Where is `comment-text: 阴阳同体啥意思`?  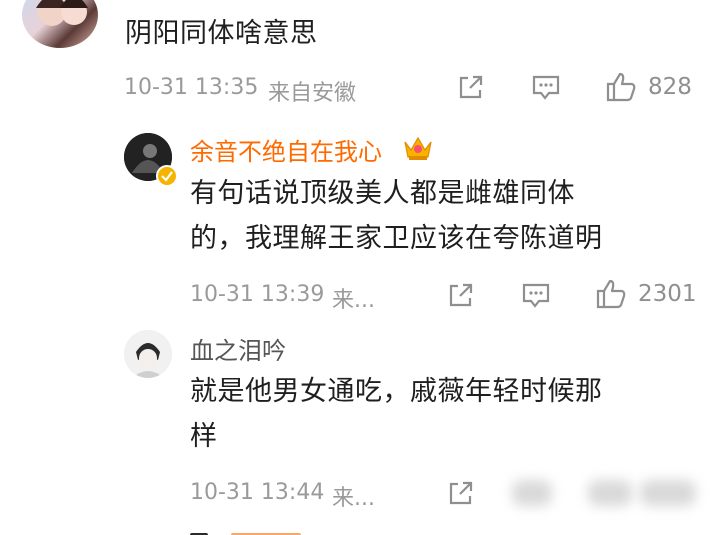 comment-text: 阴阳同体啥意思 is located at coordinates (221, 33).